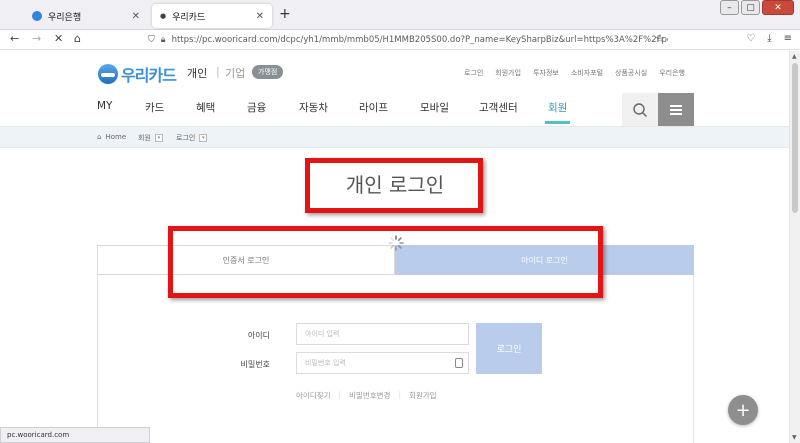  I want to click on password-placeholder: 비밀번호 입력, so click(325, 363).